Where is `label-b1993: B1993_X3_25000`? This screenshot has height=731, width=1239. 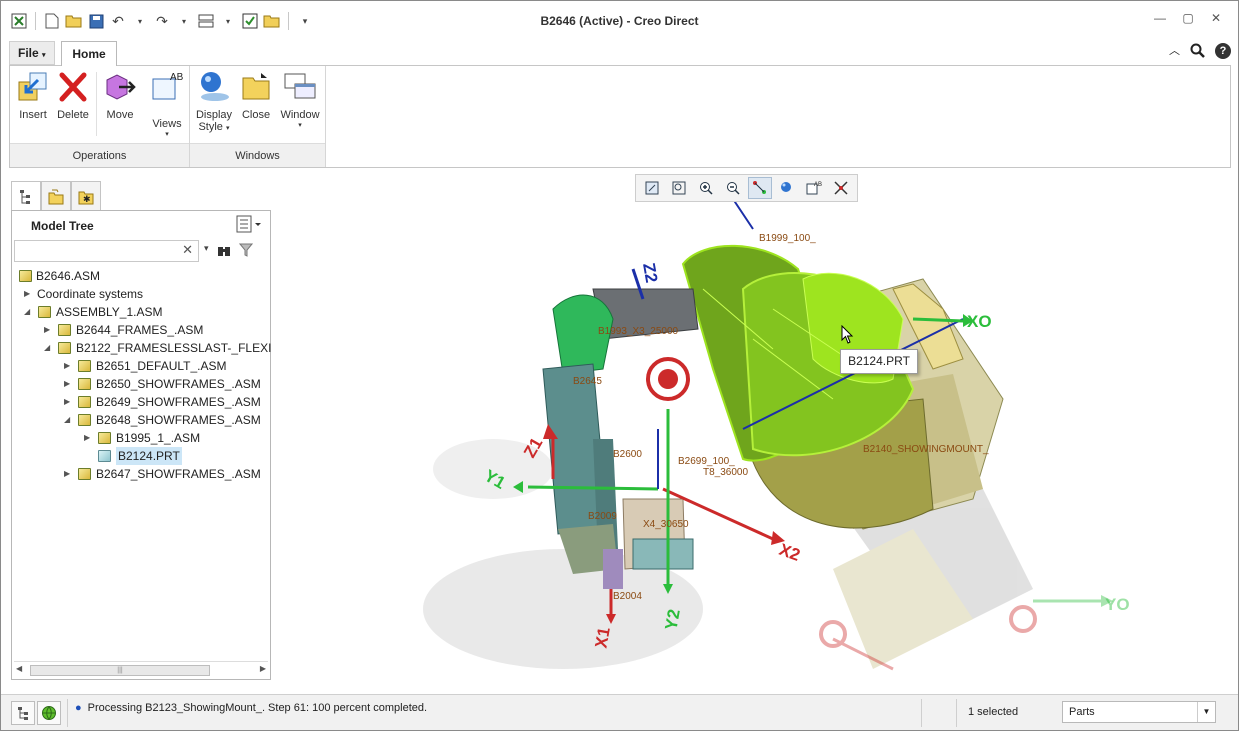
label-b1993: B1993_X3_25000 is located at coordinates (638, 331).